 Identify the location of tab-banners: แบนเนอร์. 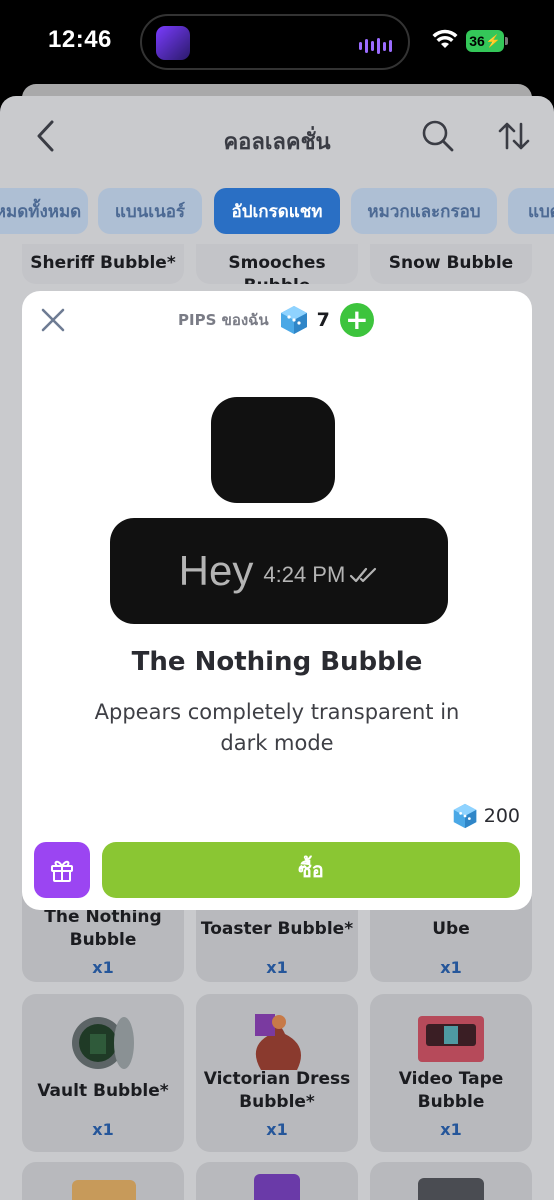
(150, 211).